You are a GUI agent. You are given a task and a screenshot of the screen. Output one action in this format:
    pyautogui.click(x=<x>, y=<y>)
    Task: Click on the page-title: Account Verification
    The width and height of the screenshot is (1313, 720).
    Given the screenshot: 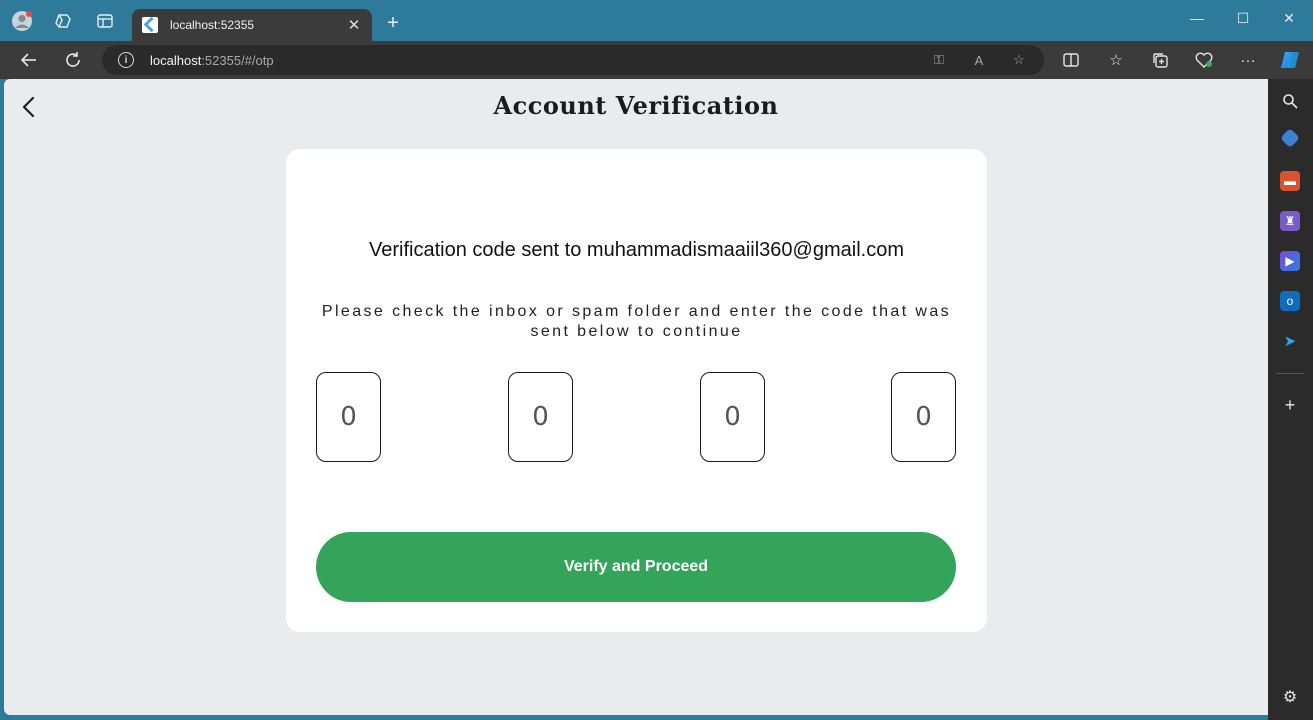 What is the action you would take?
    pyautogui.click(x=636, y=105)
    